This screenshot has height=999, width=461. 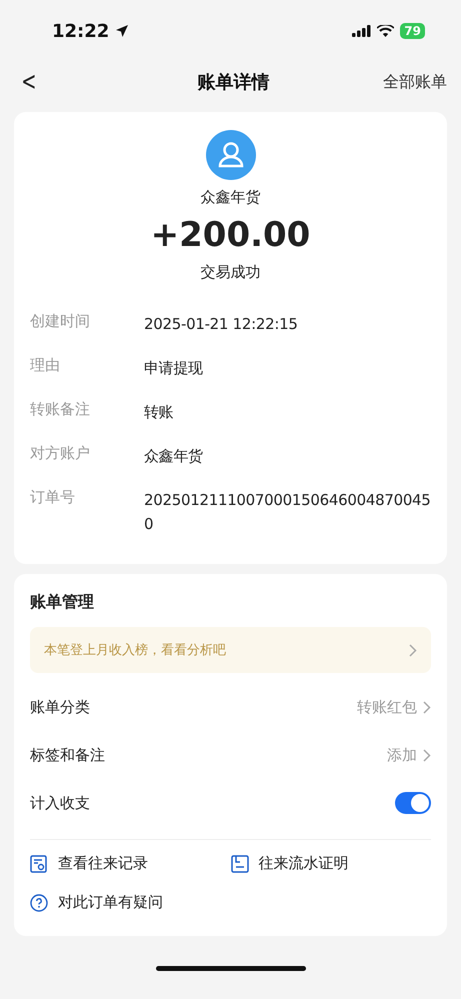 I want to click on search-document-icon, so click(x=39, y=863).